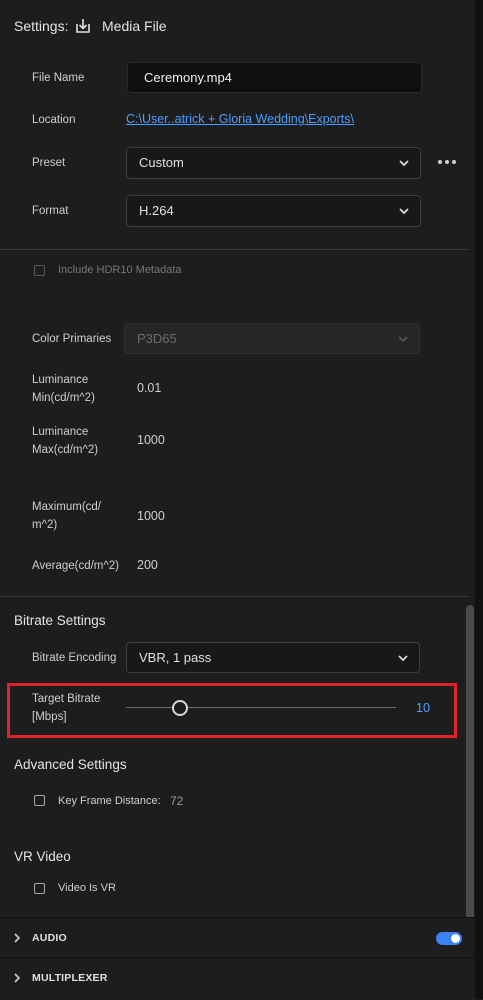  Describe the element at coordinates (272, 338) in the screenshot. I see `color-primaries-select: P3D65` at that location.